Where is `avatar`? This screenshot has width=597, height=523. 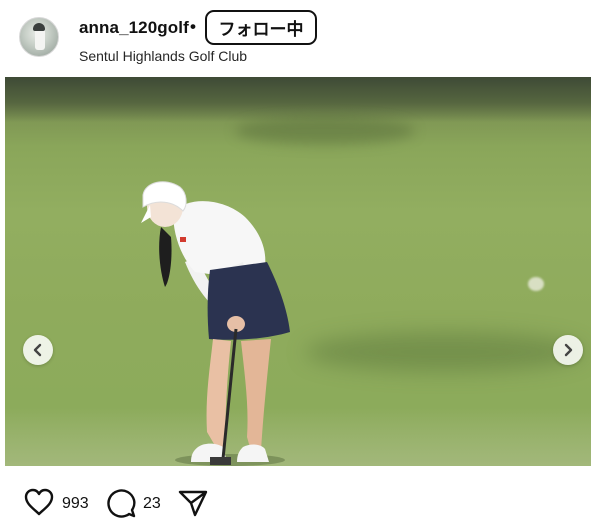 avatar is located at coordinates (39, 37).